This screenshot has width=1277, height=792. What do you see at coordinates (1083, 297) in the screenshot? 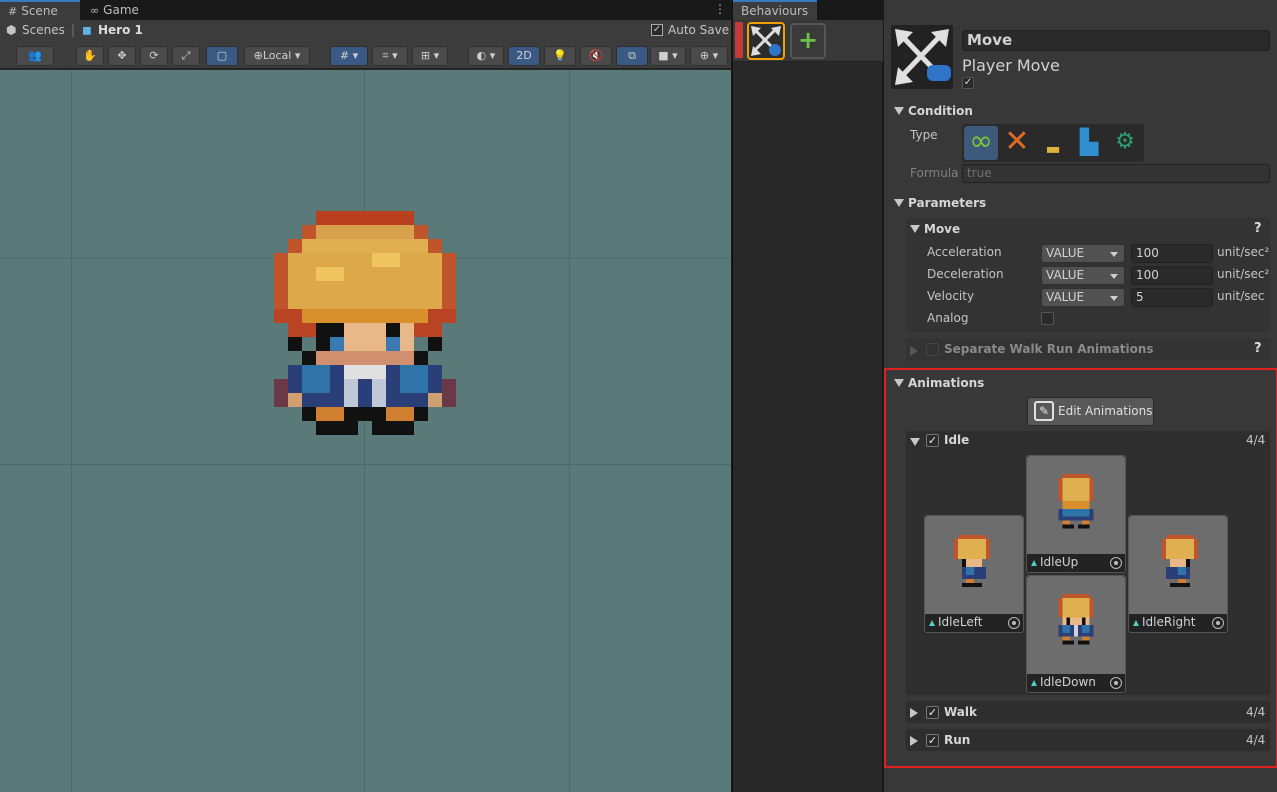
I see `velocity-mode-dropdown: VALUE` at bounding box center [1083, 297].